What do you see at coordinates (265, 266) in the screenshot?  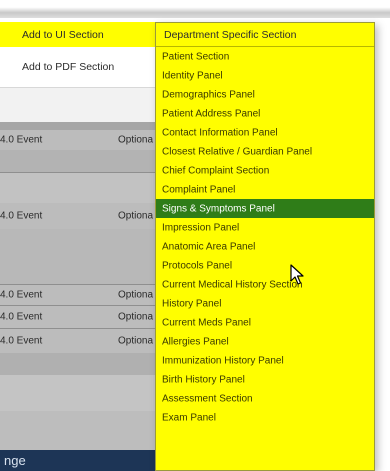 I see `dropdown-option: Protocols Panel` at bounding box center [265, 266].